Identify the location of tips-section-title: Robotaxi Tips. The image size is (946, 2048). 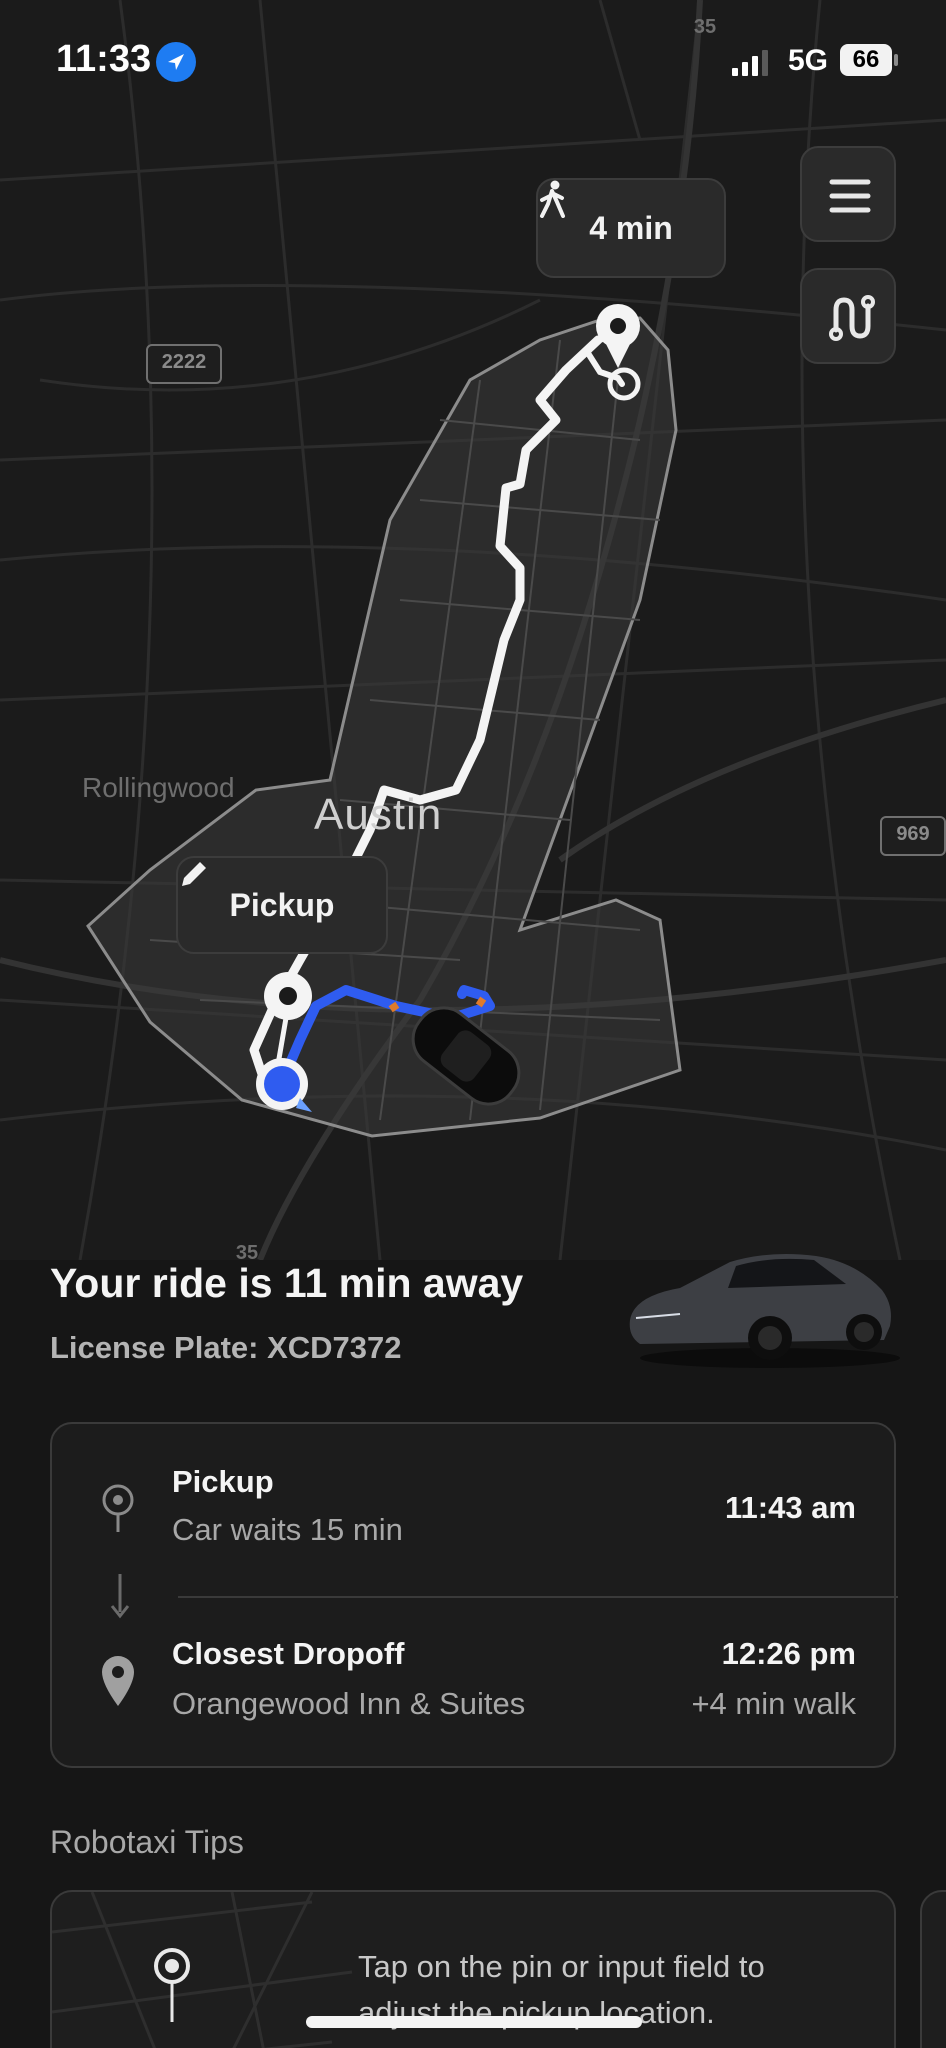
(147, 1842).